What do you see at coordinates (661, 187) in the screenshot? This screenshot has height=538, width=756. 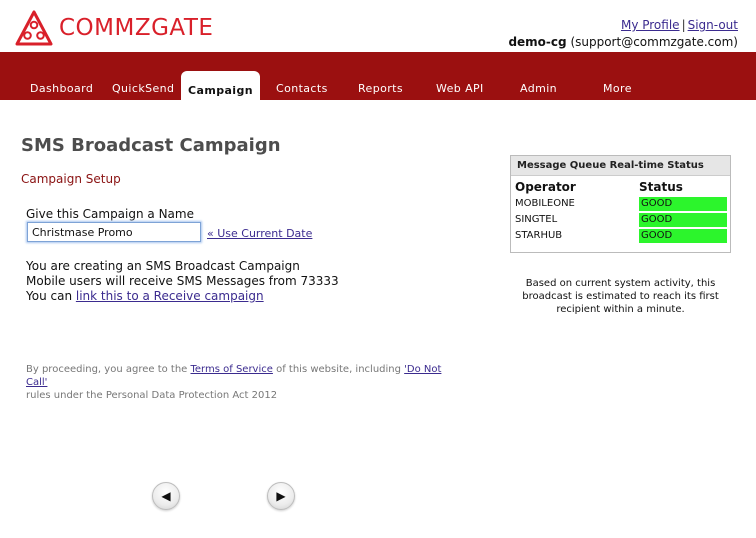 I see `queue-col-status: Status` at bounding box center [661, 187].